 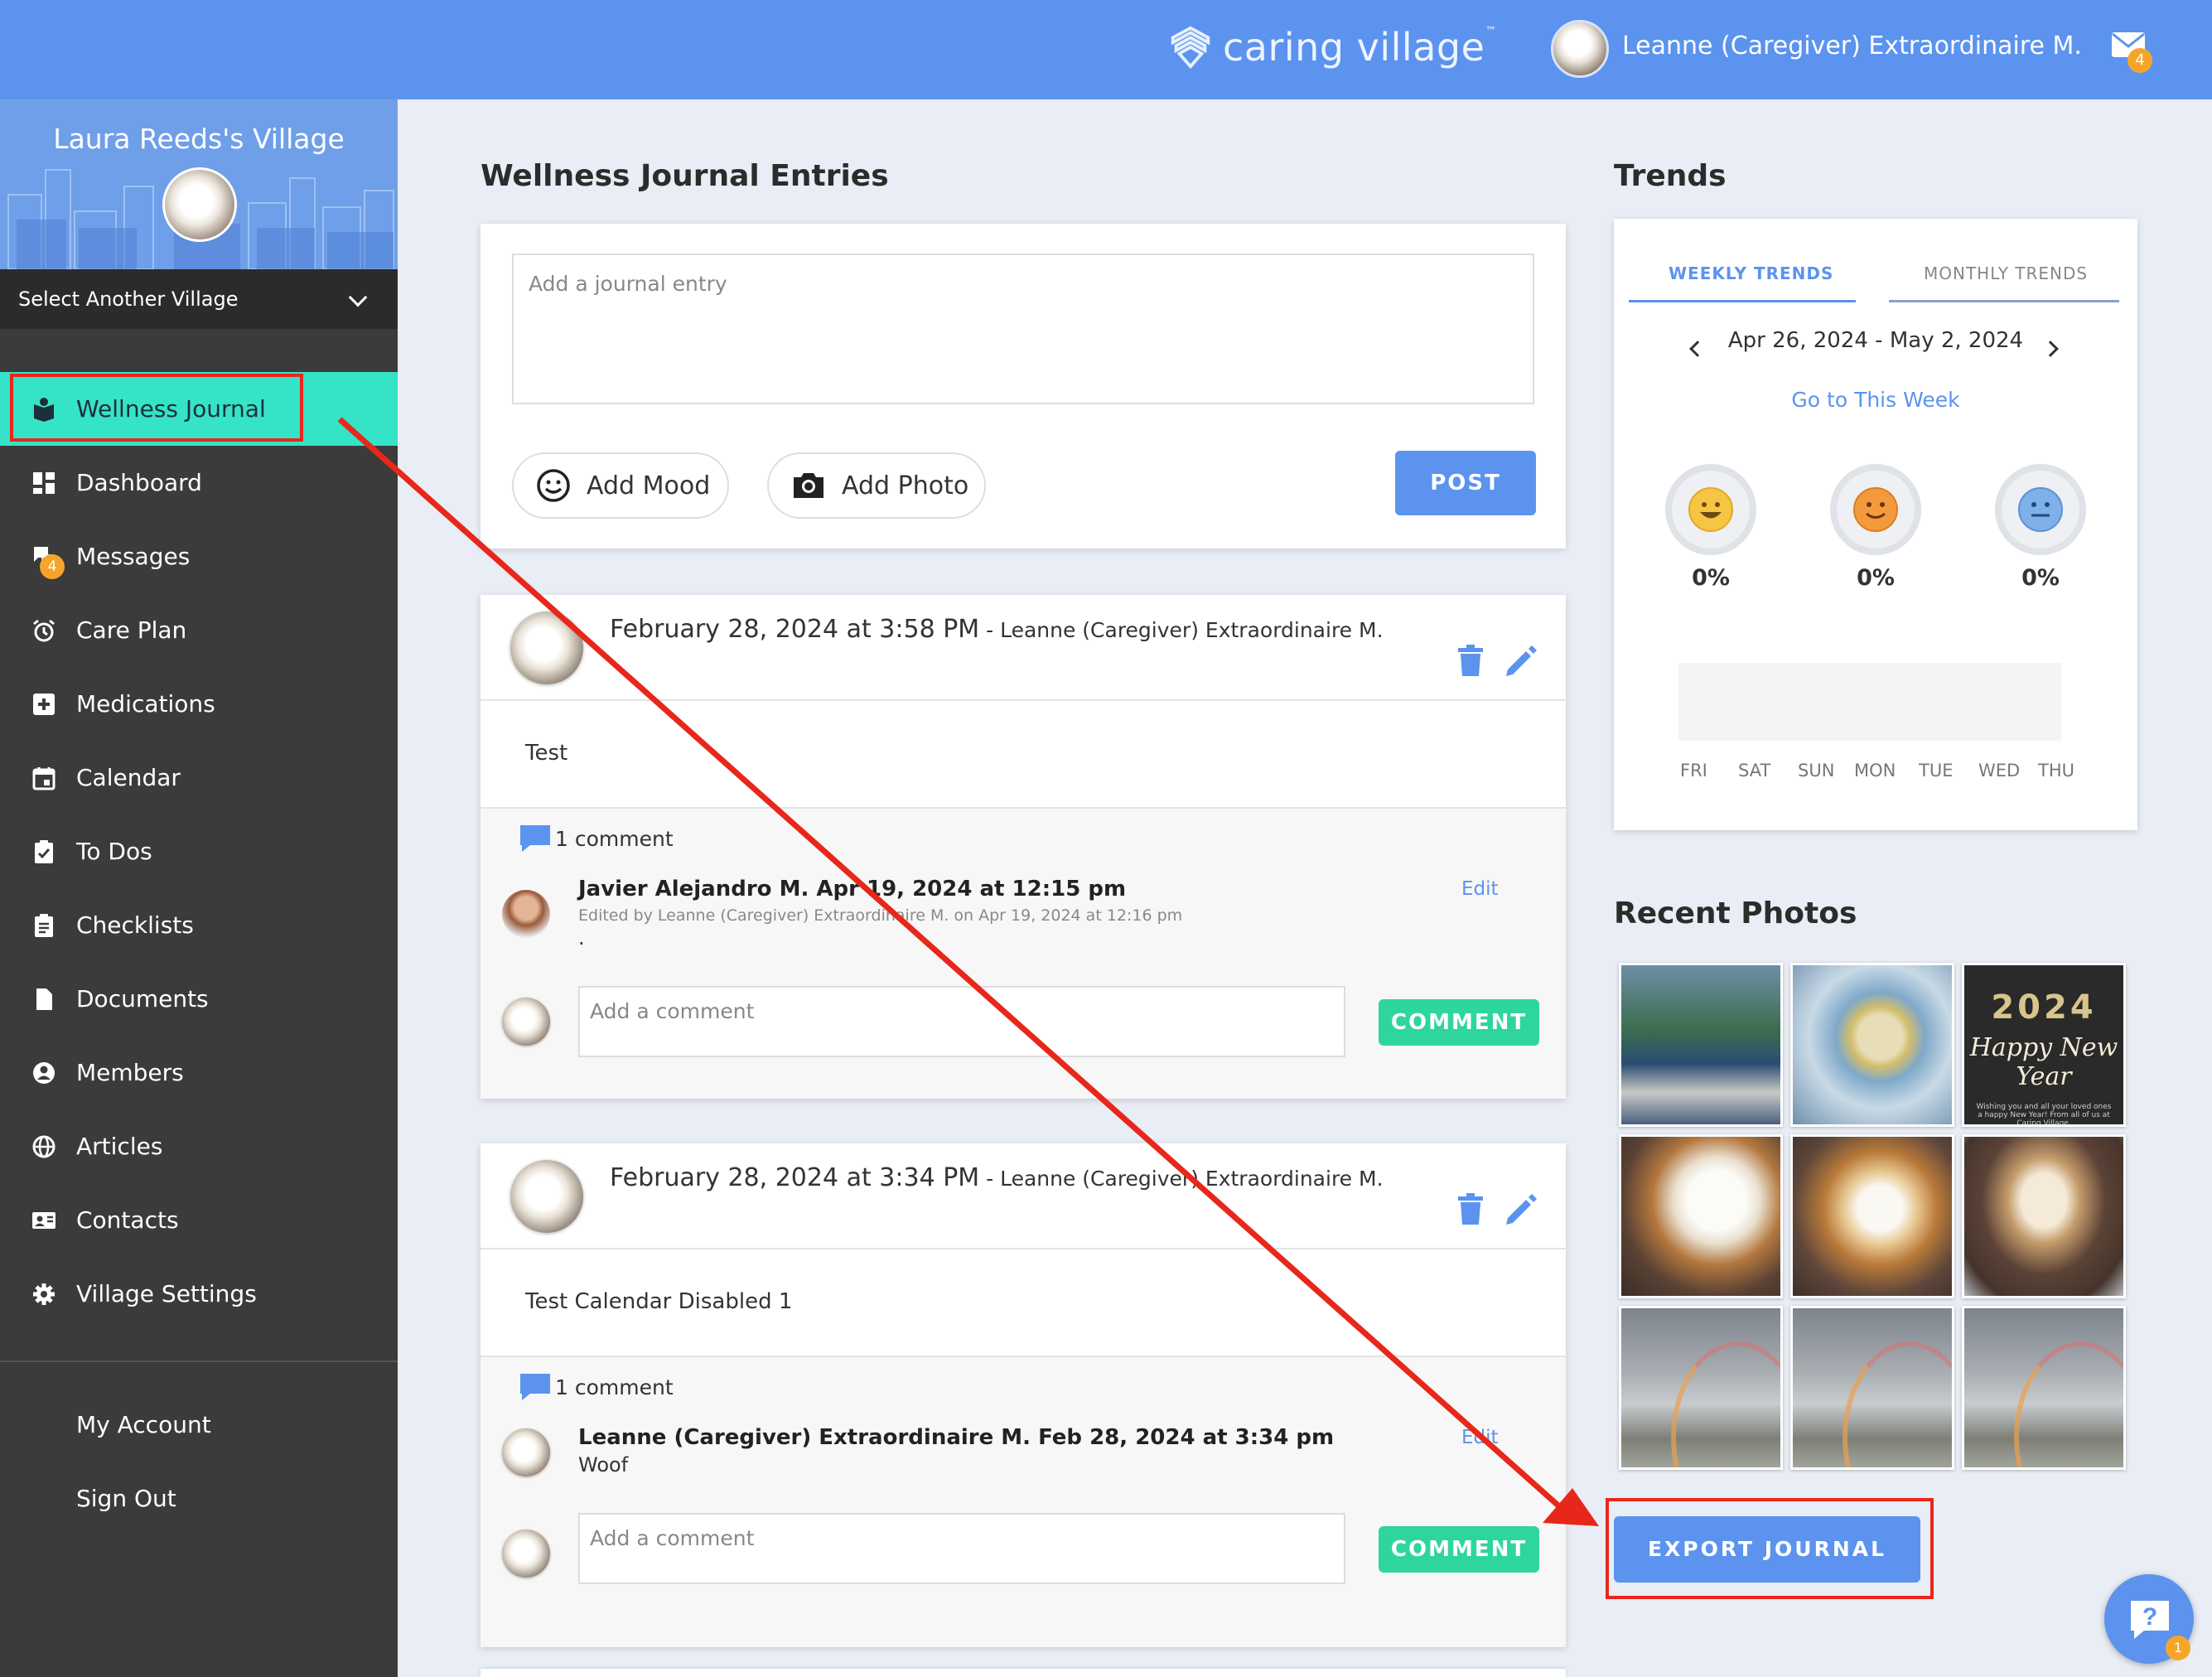 What do you see at coordinates (44, 1000) in the screenshot?
I see `document-icon` at bounding box center [44, 1000].